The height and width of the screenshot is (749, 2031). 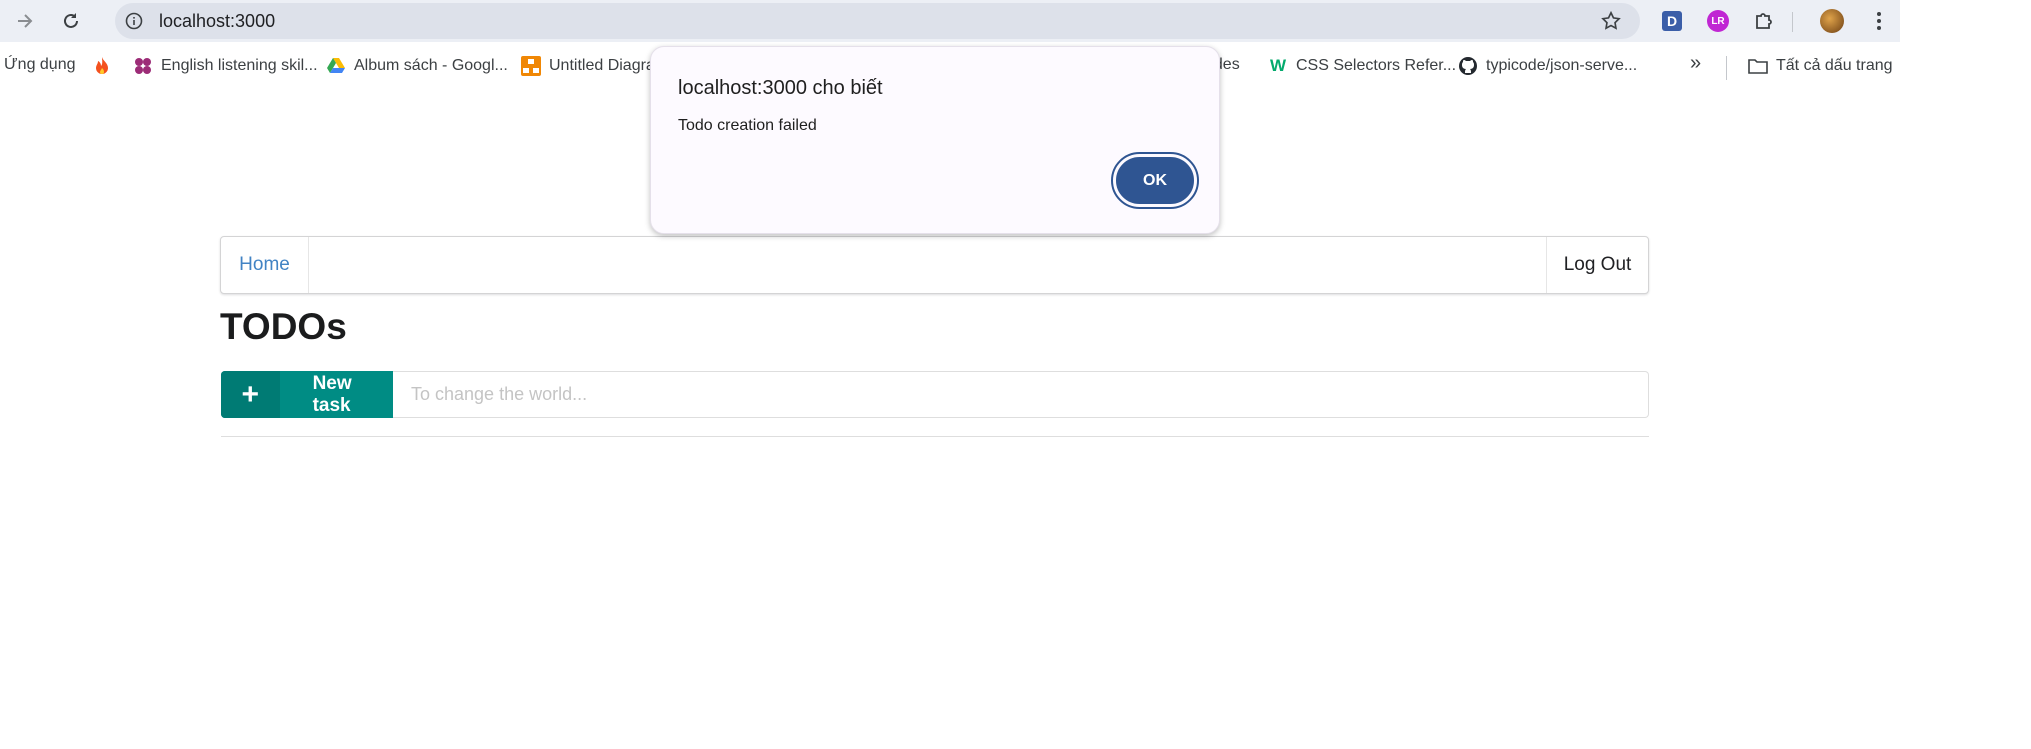 What do you see at coordinates (1468, 66) in the screenshot?
I see `github-icon` at bounding box center [1468, 66].